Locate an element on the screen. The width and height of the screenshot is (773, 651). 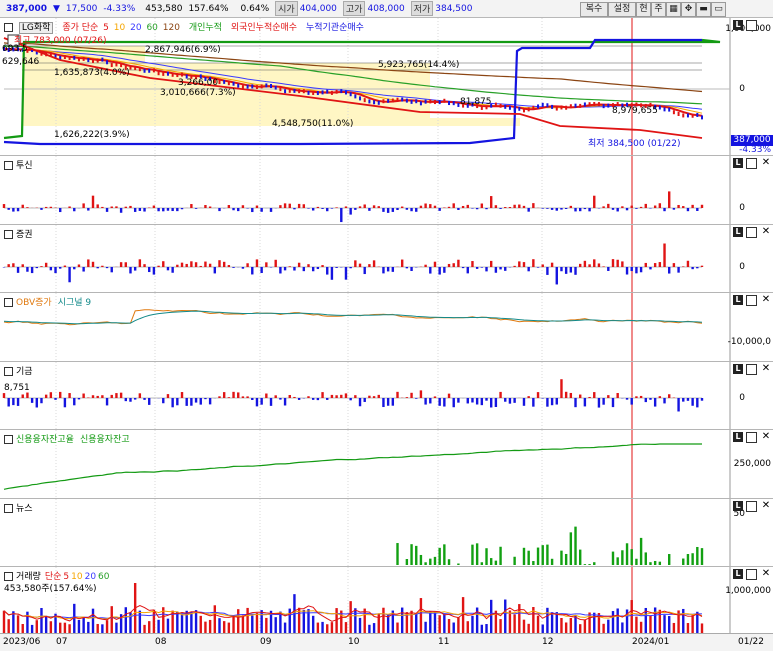
open-label: 시가 is located at coordinates (286, 8).